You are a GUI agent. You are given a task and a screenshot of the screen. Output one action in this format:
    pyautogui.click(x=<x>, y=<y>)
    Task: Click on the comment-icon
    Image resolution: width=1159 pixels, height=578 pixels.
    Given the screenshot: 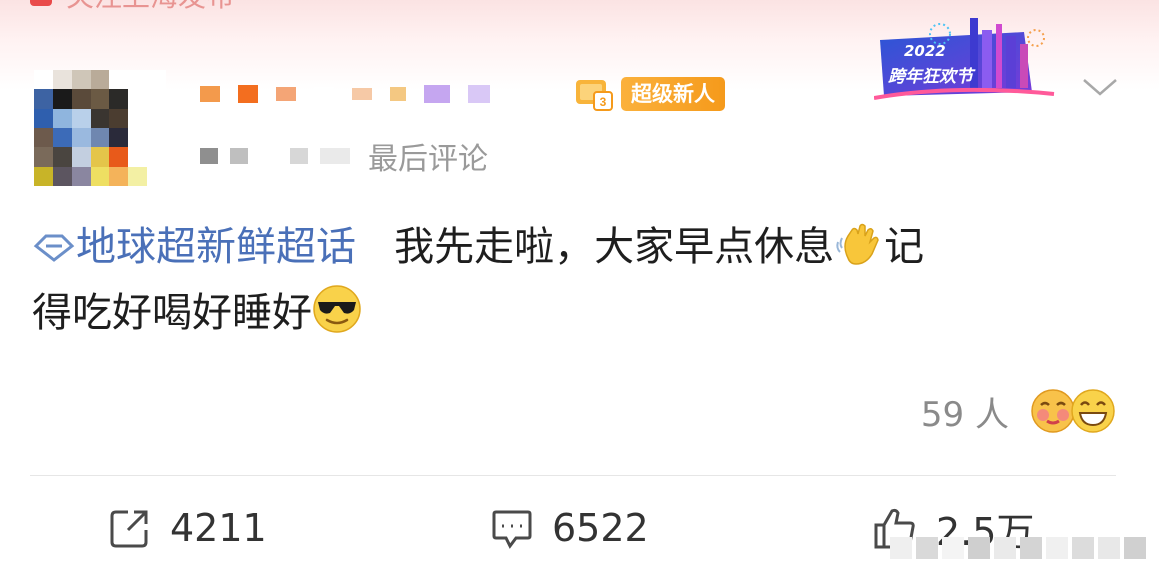 What is the action you would take?
    pyautogui.click(x=512, y=529)
    